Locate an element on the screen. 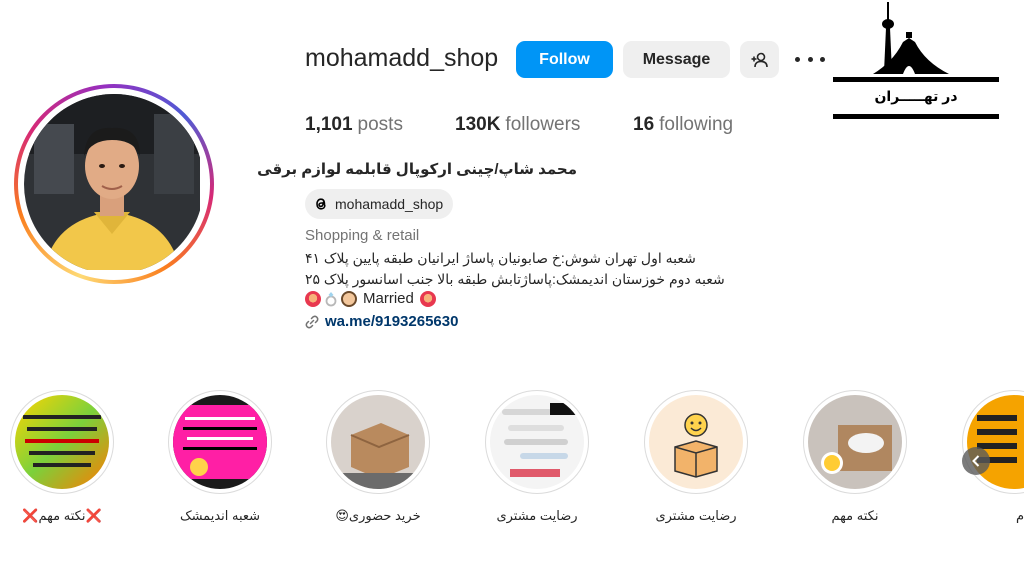 Image resolution: width=1024 pixels, height=577 pixels. highlight-label: شعبه اندیمشک is located at coordinates (220, 515).